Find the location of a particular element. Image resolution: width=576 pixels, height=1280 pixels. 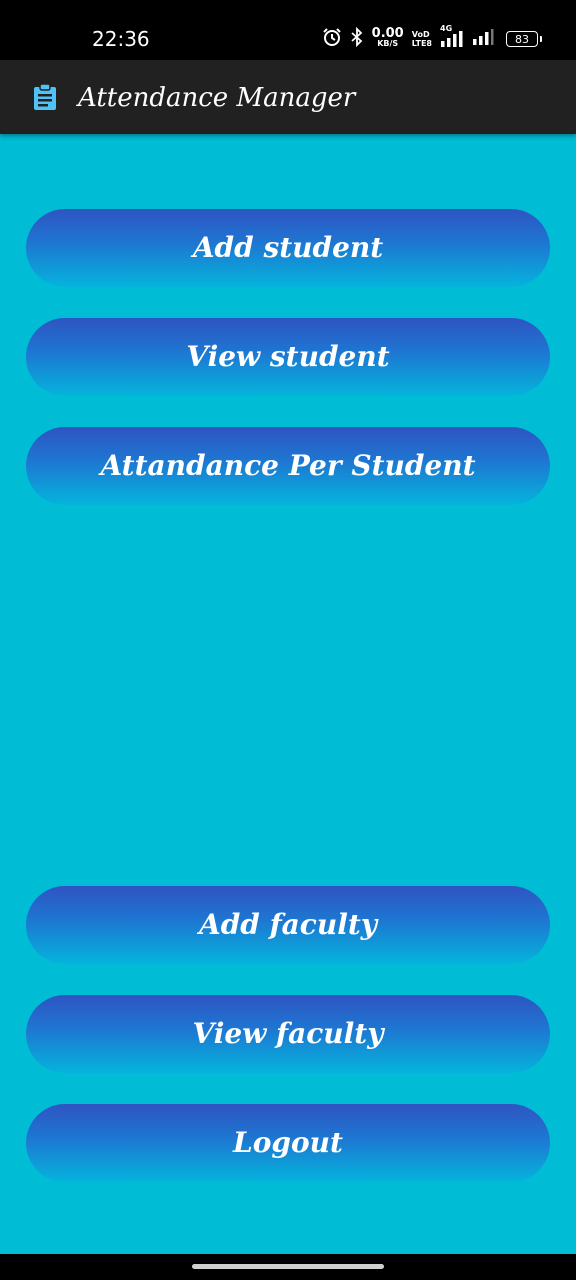

view-faculty-button: View faculty is located at coordinates (288, 1034).